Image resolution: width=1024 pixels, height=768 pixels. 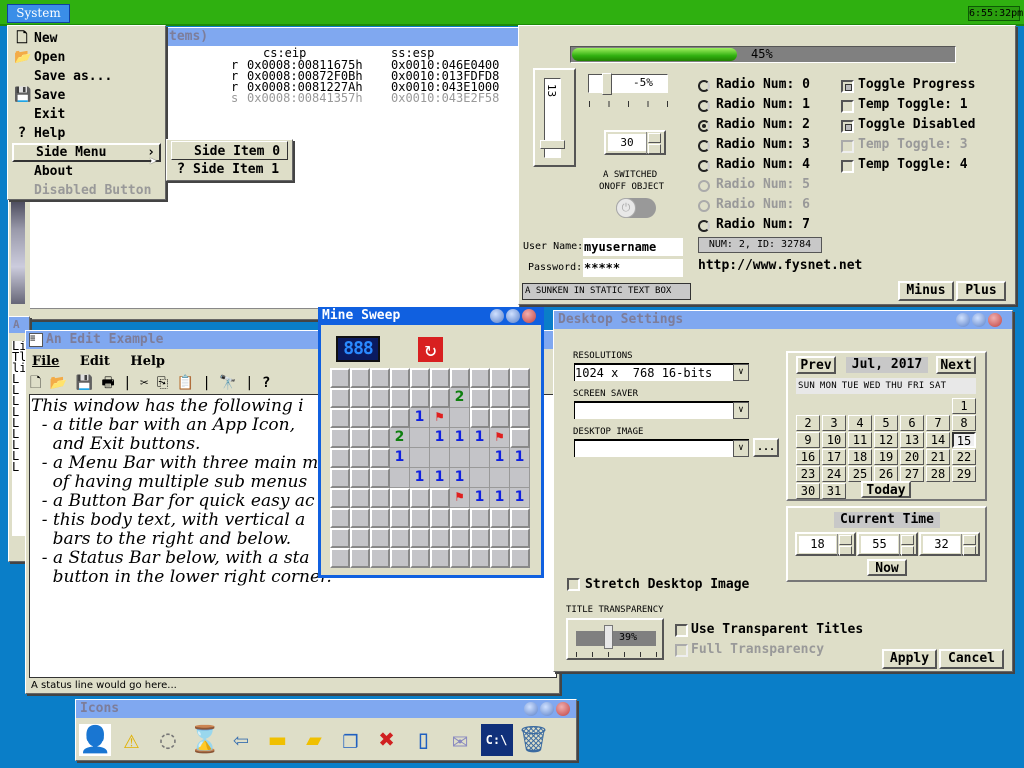 I want to click on hour-spinner: 18, so click(x=825, y=544).